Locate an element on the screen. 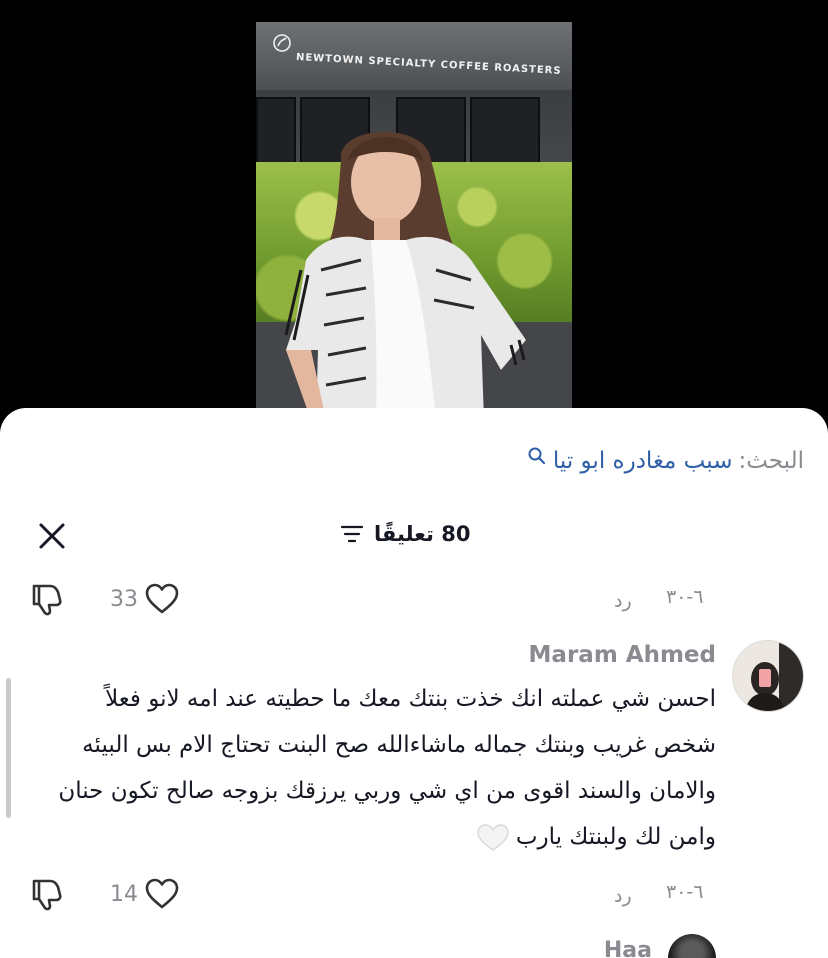 This screenshot has width=828, height=958. store-awning: NEWTOWN SPECIALTY COFFEE ROASTERS is located at coordinates (414, 56).